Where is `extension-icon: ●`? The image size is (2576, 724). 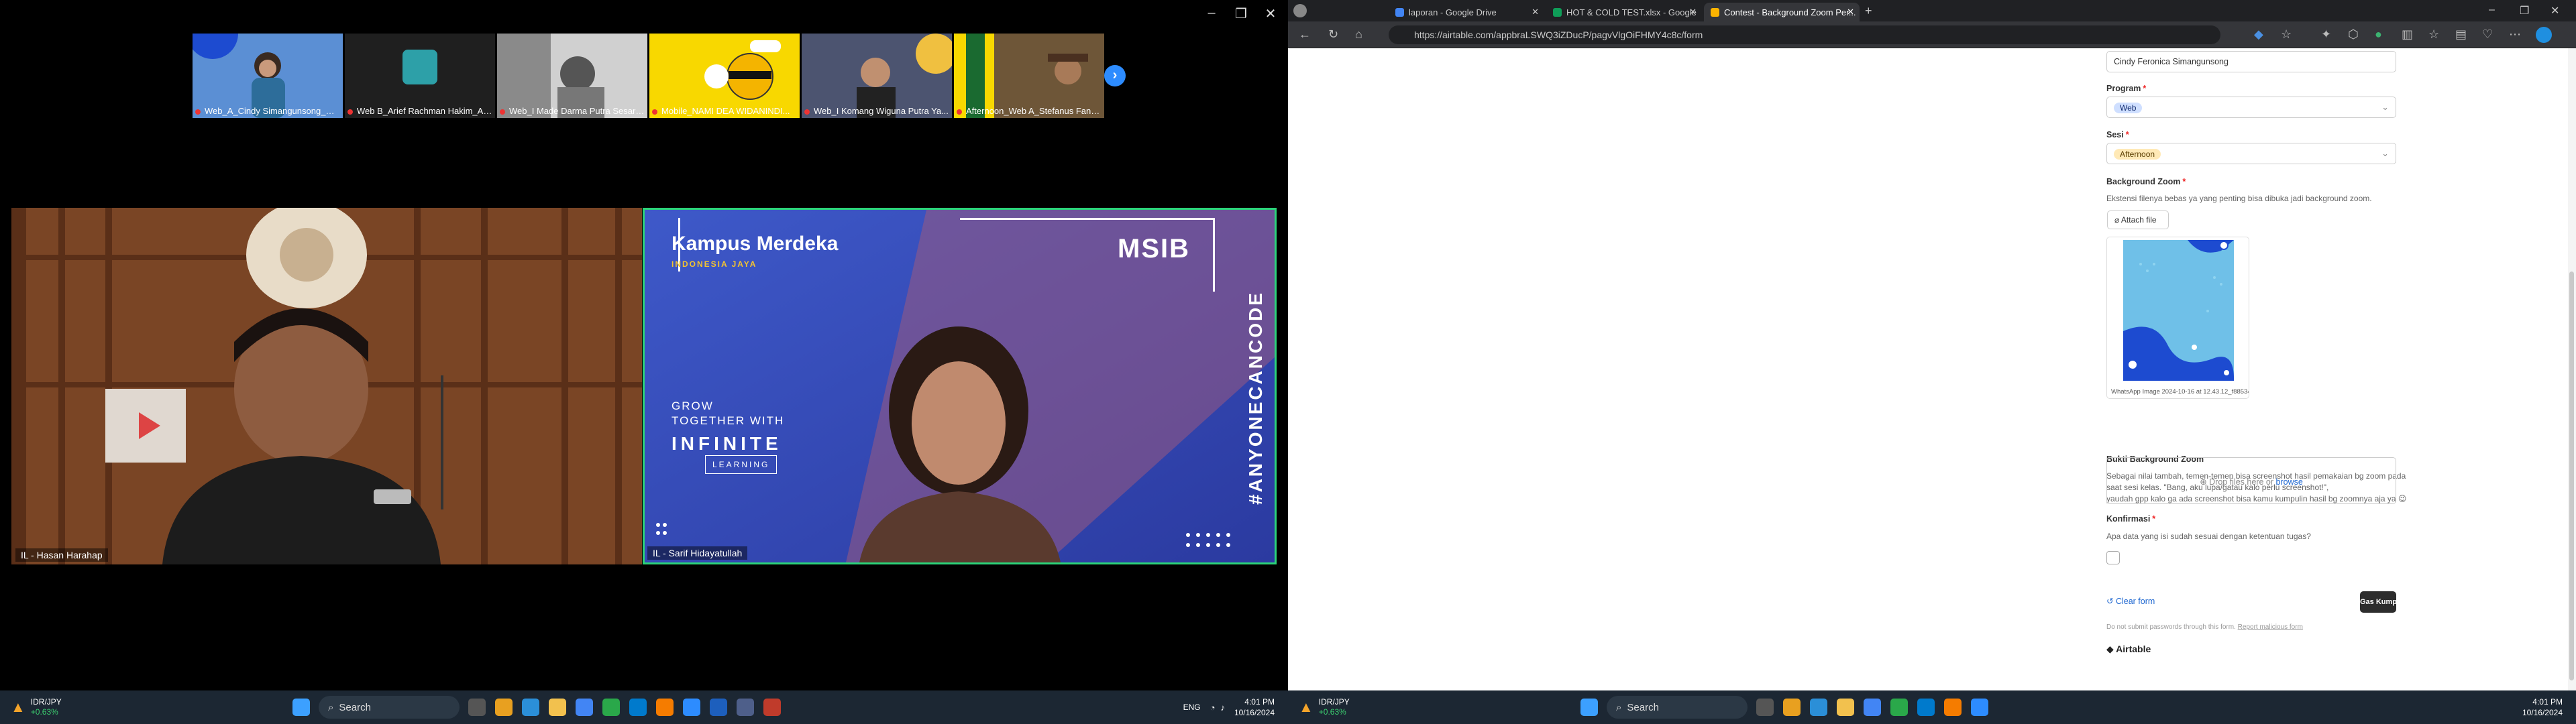 extension-icon: ● is located at coordinates (2378, 34).